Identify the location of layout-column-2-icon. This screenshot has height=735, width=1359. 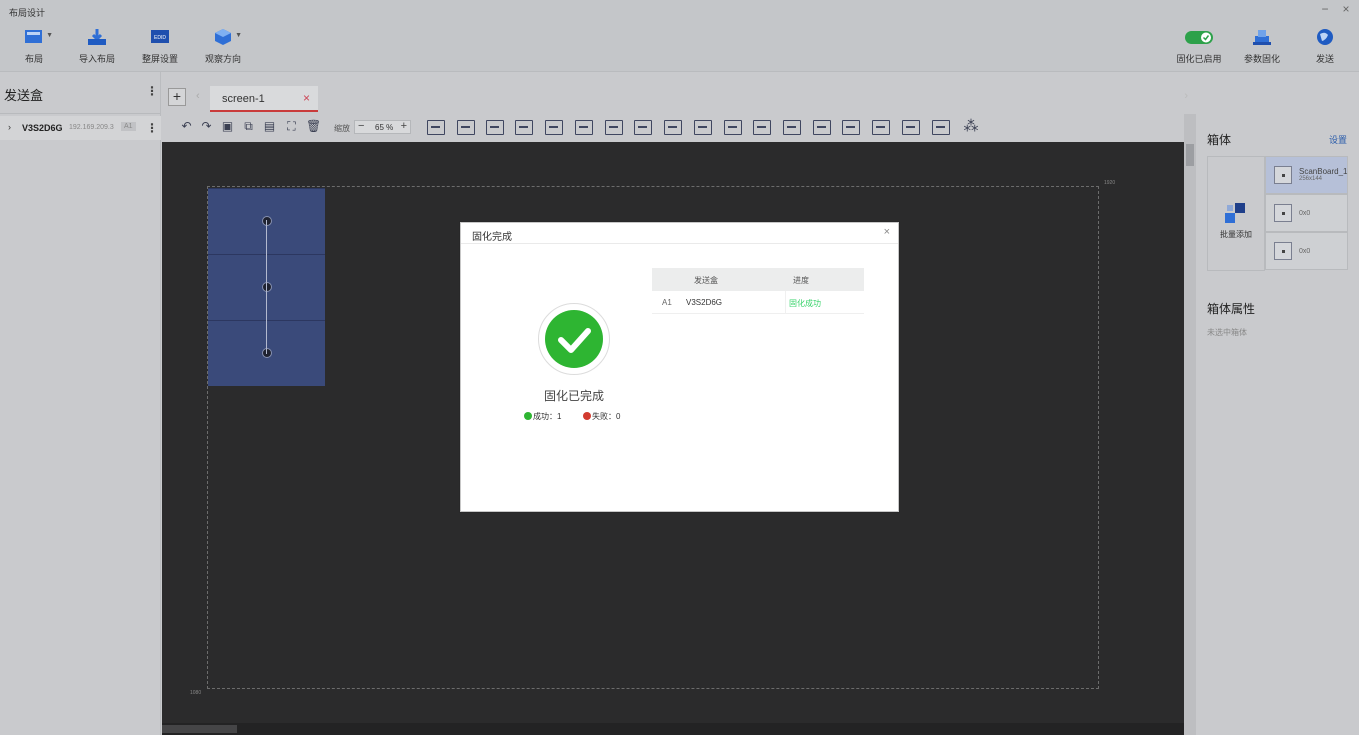
(822, 127).